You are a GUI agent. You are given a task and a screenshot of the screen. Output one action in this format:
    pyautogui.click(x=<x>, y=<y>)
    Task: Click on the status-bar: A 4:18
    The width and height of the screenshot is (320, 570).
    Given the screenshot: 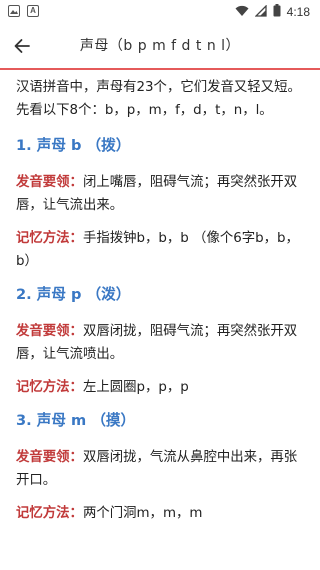 What is the action you would take?
    pyautogui.click(x=160, y=12)
    